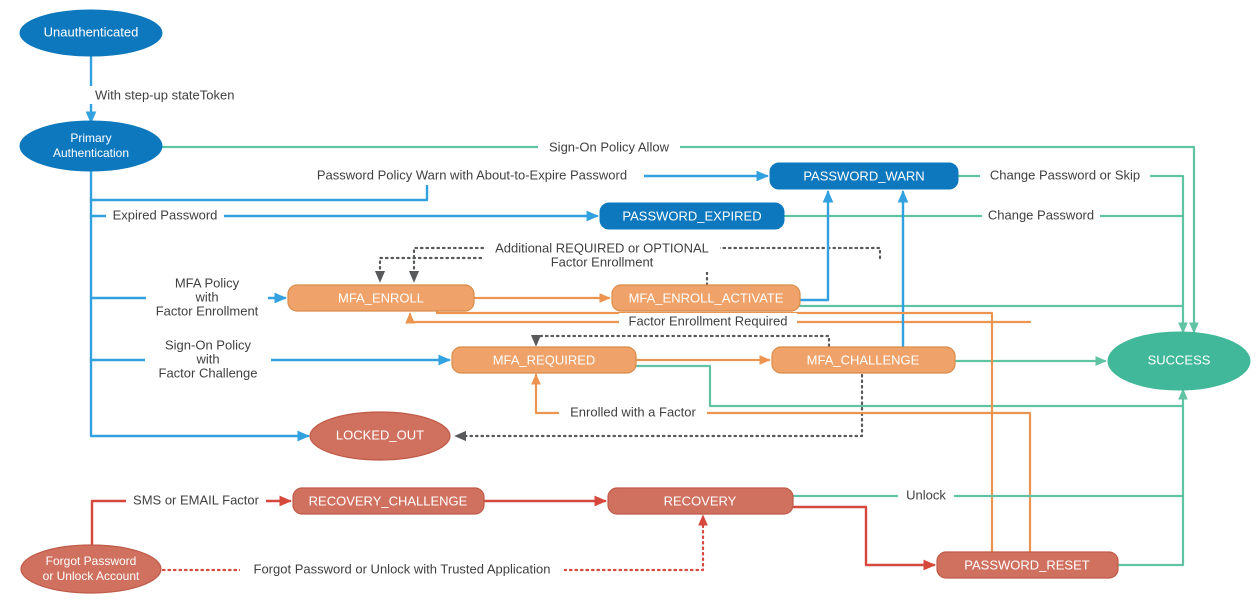 This screenshot has height=610, width=1258. I want to click on node-forgot-password: Forgot Password or Unlock Account, so click(91, 569).